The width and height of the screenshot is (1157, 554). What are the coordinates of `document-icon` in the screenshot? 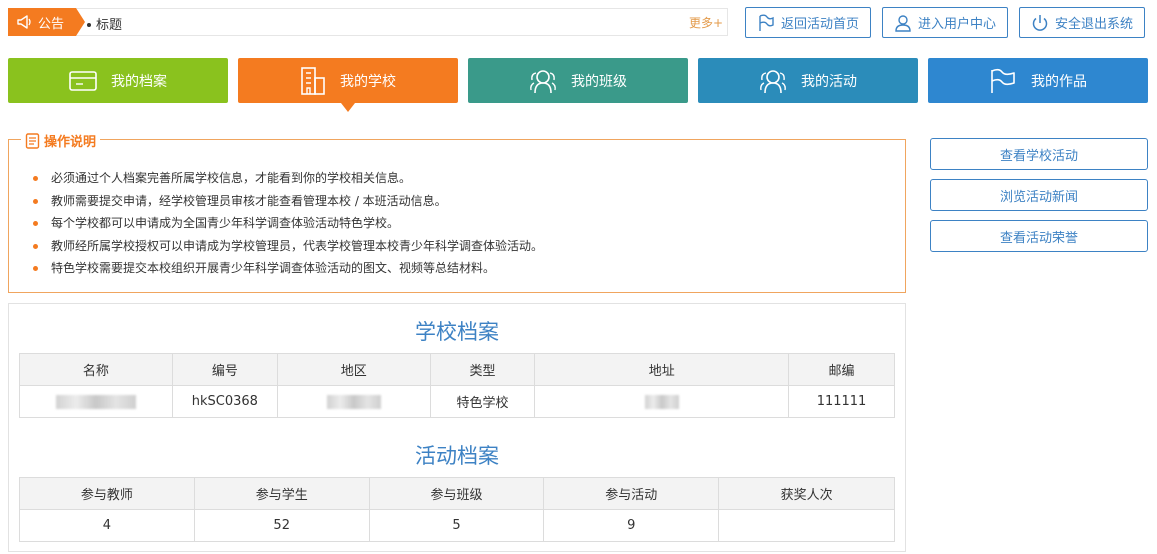 It's located at (32, 140).